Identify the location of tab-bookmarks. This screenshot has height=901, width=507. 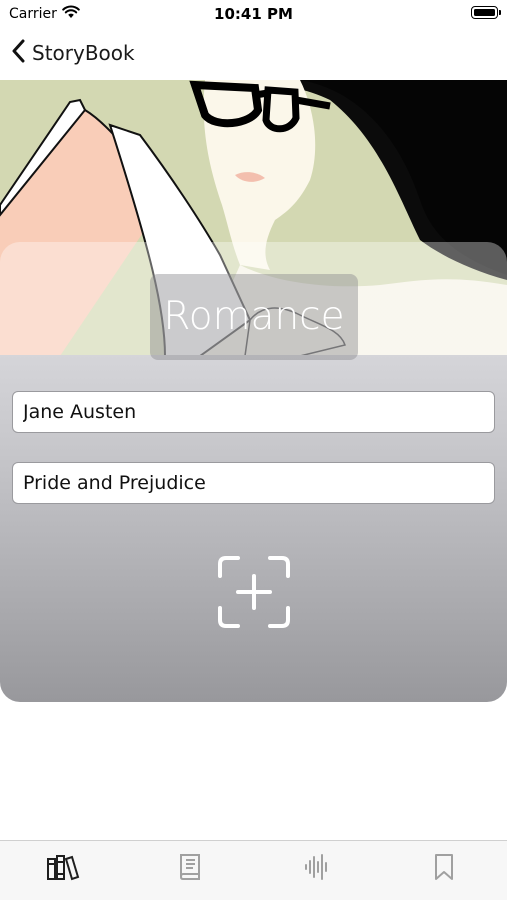
(444, 871).